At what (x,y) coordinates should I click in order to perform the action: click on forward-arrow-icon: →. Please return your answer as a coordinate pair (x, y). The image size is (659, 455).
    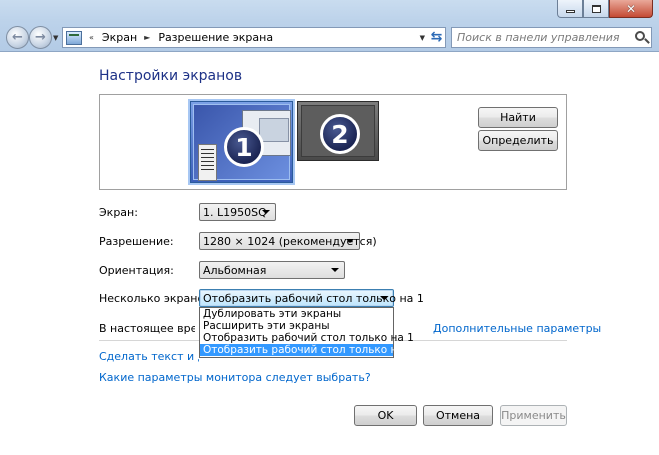
    Looking at the image, I should click on (40, 37).